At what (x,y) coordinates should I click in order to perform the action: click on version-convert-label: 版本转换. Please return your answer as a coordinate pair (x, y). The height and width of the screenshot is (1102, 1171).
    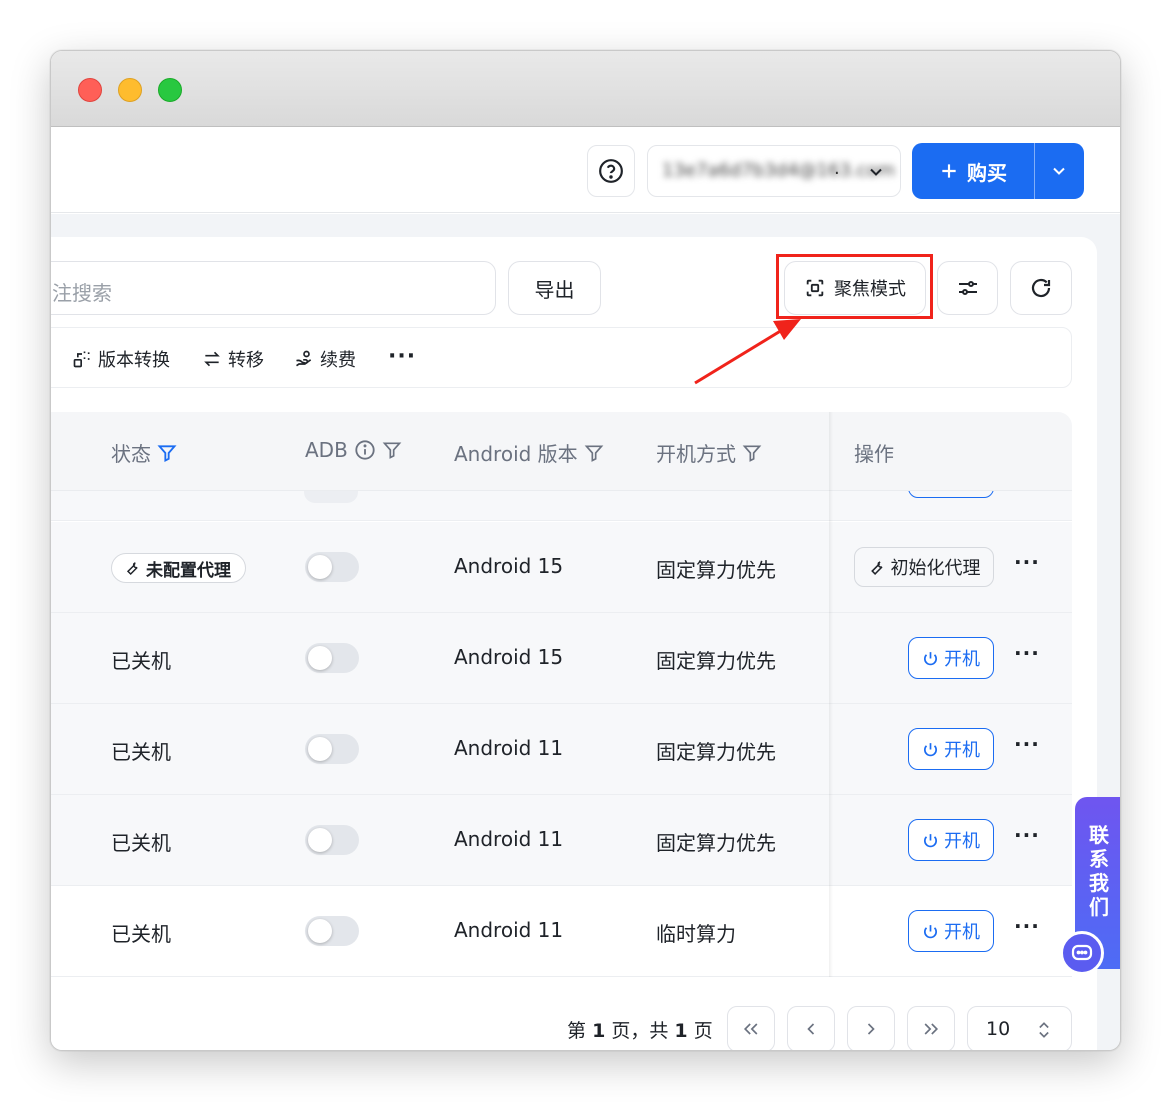
    Looking at the image, I should click on (134, 360).